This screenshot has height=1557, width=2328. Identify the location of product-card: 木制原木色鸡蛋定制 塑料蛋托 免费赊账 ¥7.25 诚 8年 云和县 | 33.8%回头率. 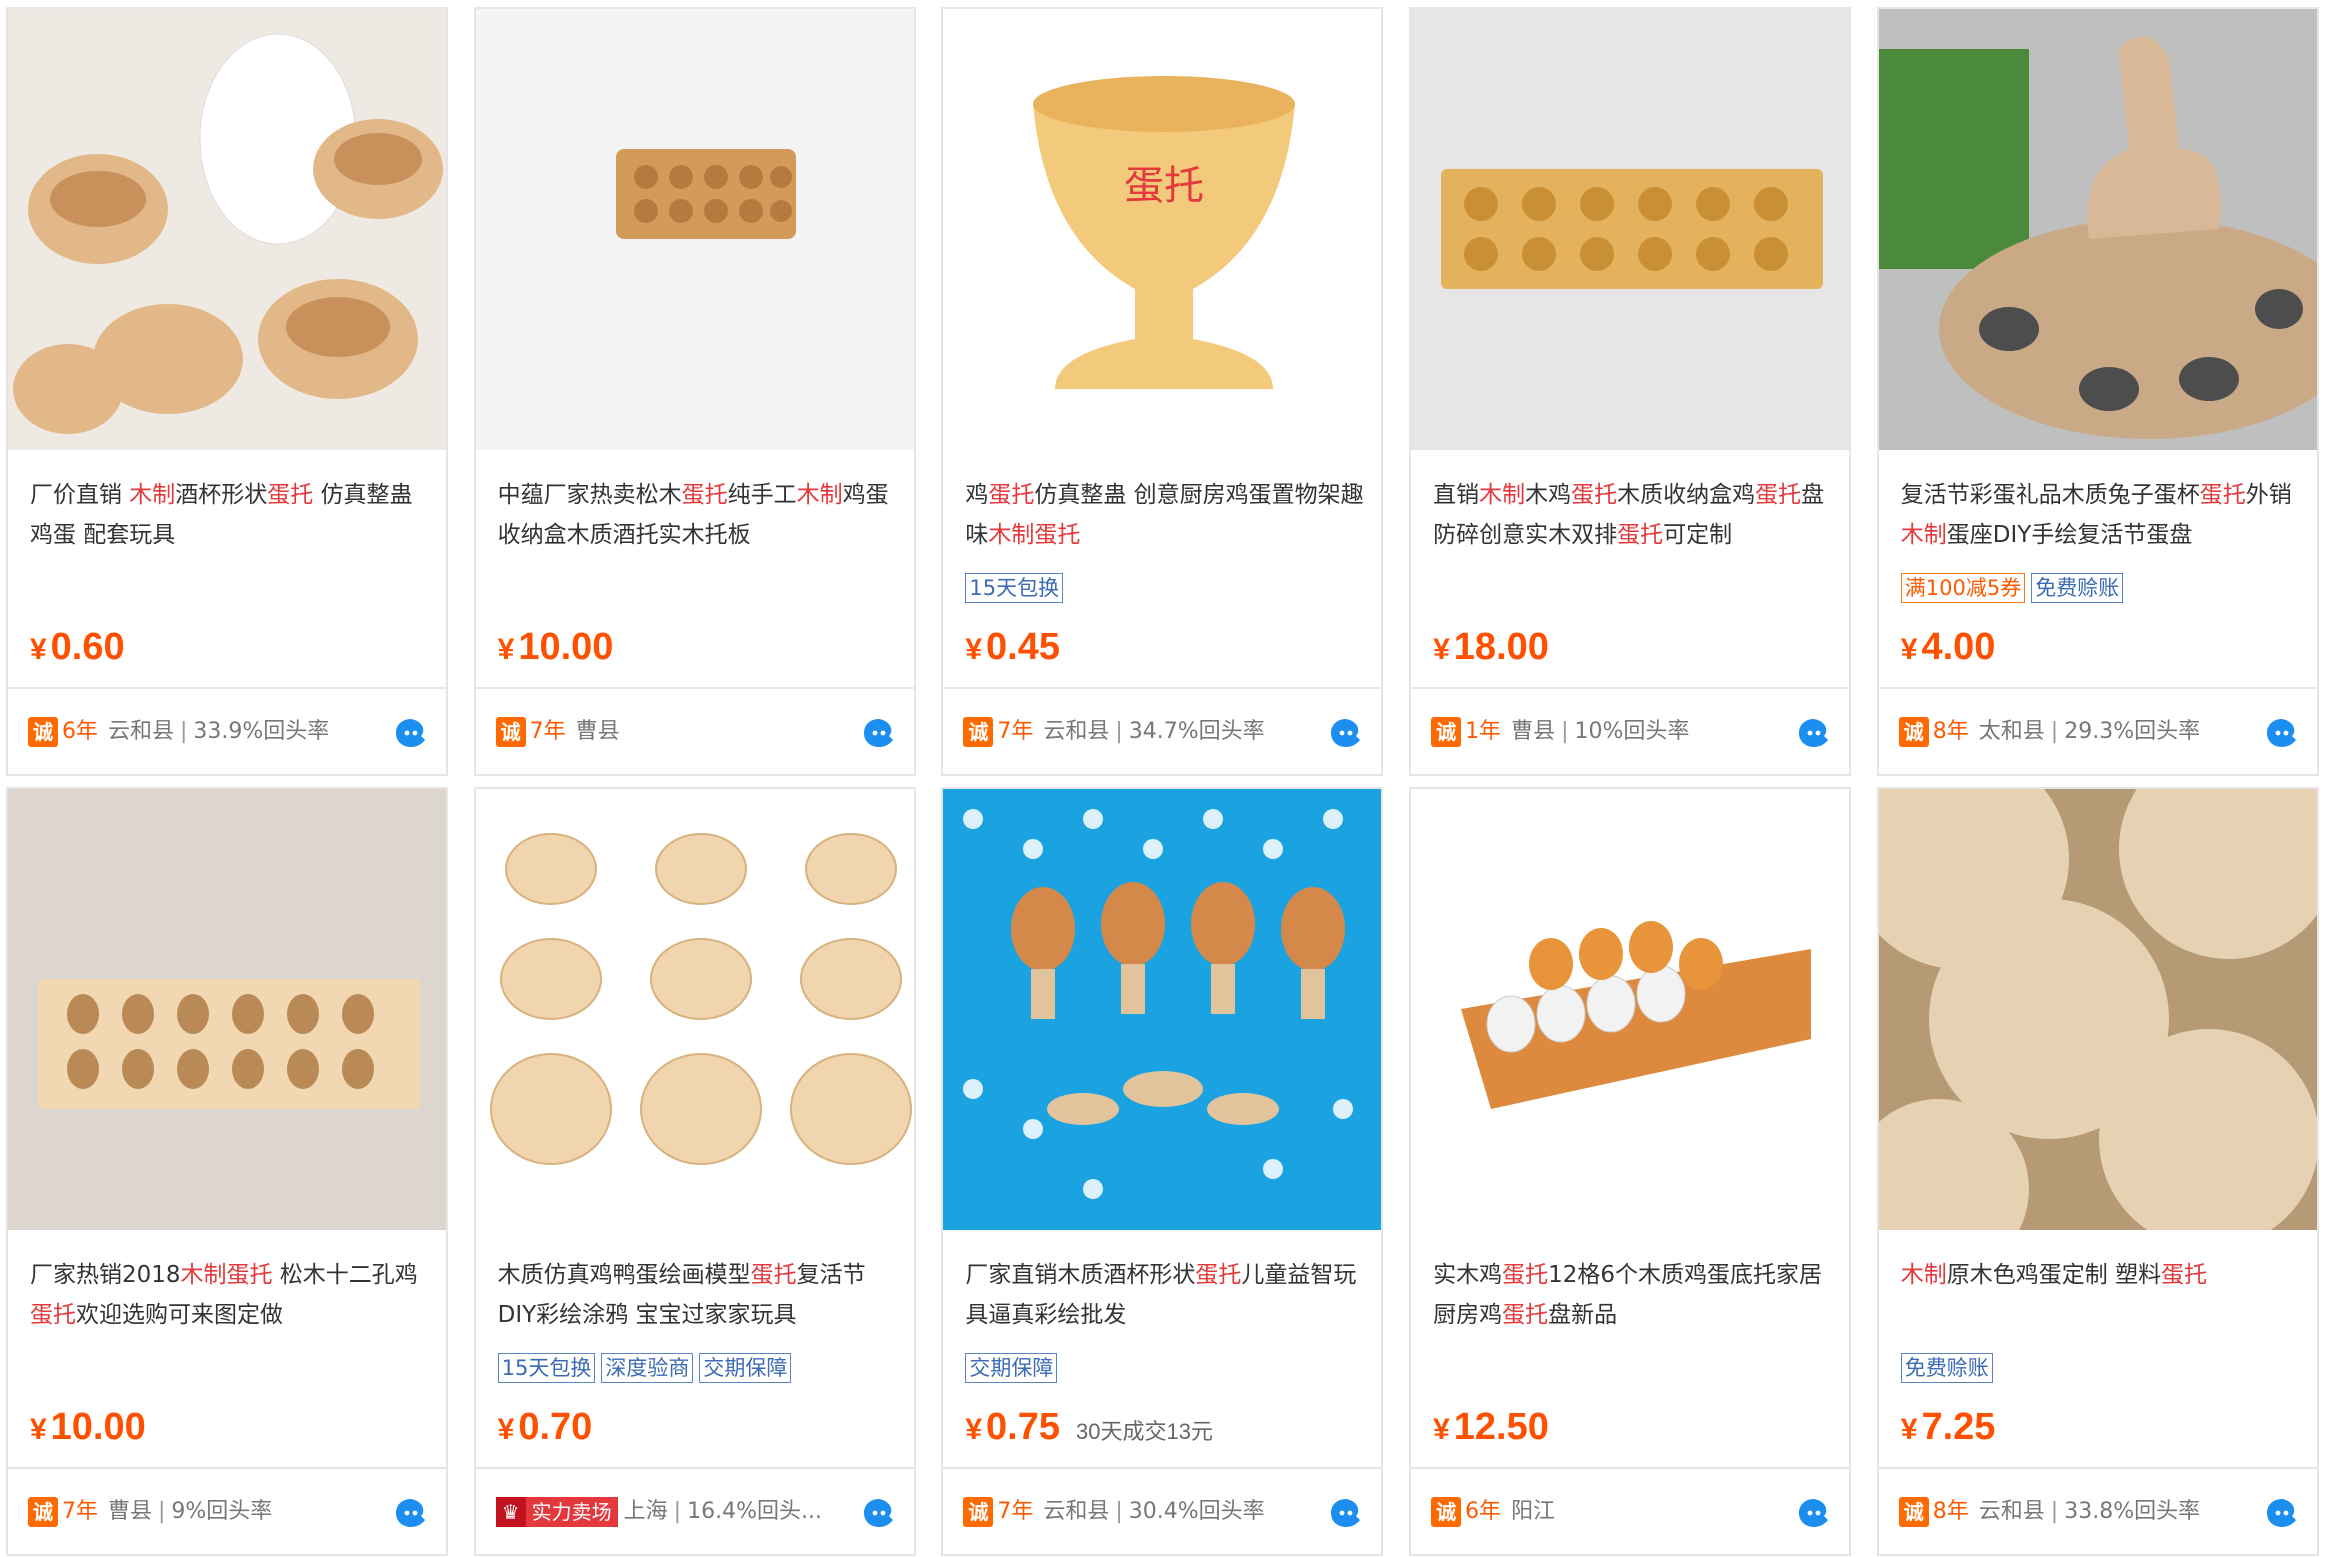
(2097, 1171).